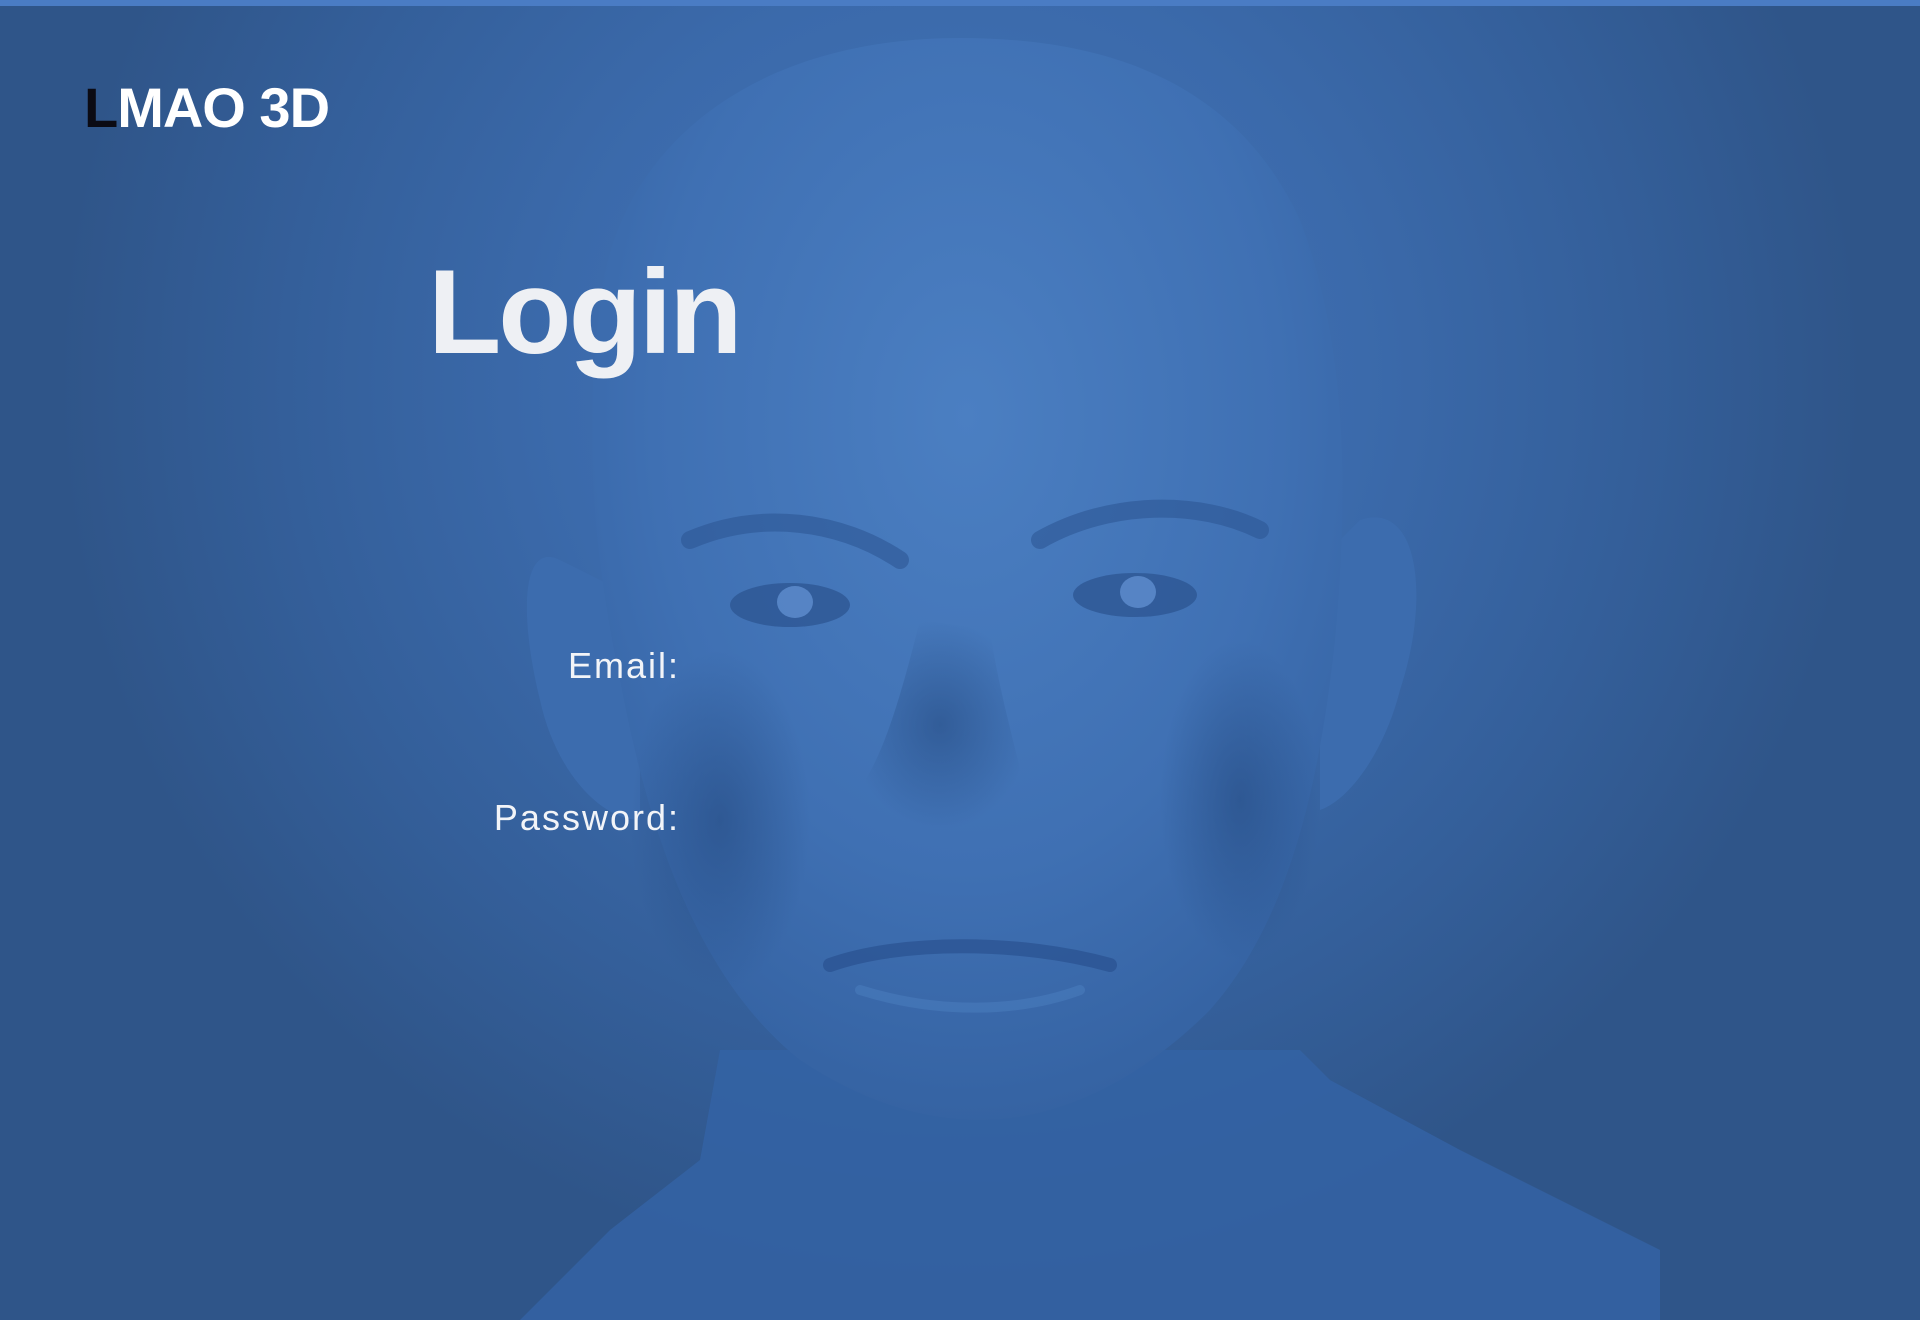  What do you see at coordinates (585, 312) in the screenshot?
I see `page-title: Login` at bounding box center [585, 312].